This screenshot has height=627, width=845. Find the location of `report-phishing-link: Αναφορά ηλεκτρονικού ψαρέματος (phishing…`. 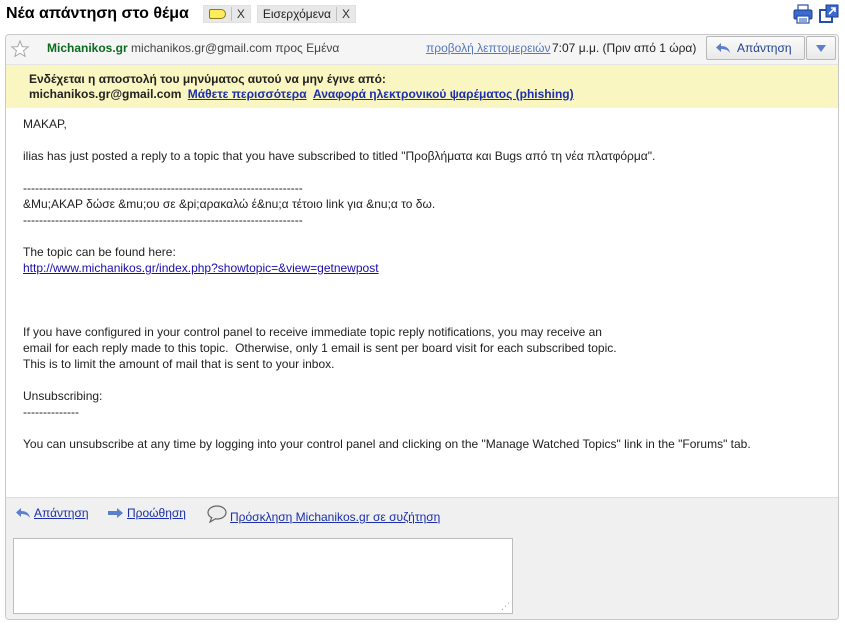

report-phishing-link: Αναφορά ηλεκτρονικού ψαρέματος (phishing… is located at coordinates (443, 94).